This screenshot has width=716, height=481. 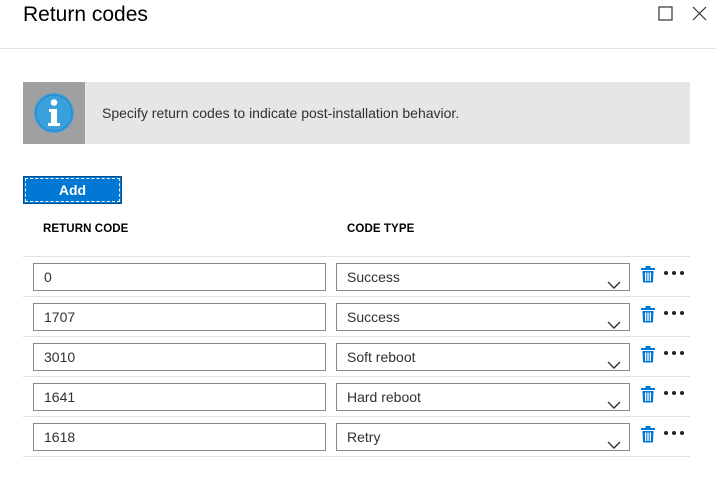 I want to click on maximize-icon, so click(x=666, y=13).